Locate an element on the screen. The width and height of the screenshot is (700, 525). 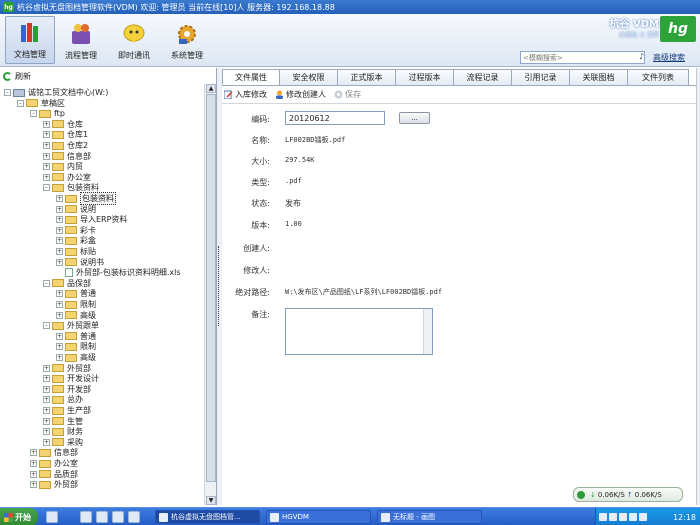
tree-node: - 外贸跟单 is located at coordinates (71, 325).